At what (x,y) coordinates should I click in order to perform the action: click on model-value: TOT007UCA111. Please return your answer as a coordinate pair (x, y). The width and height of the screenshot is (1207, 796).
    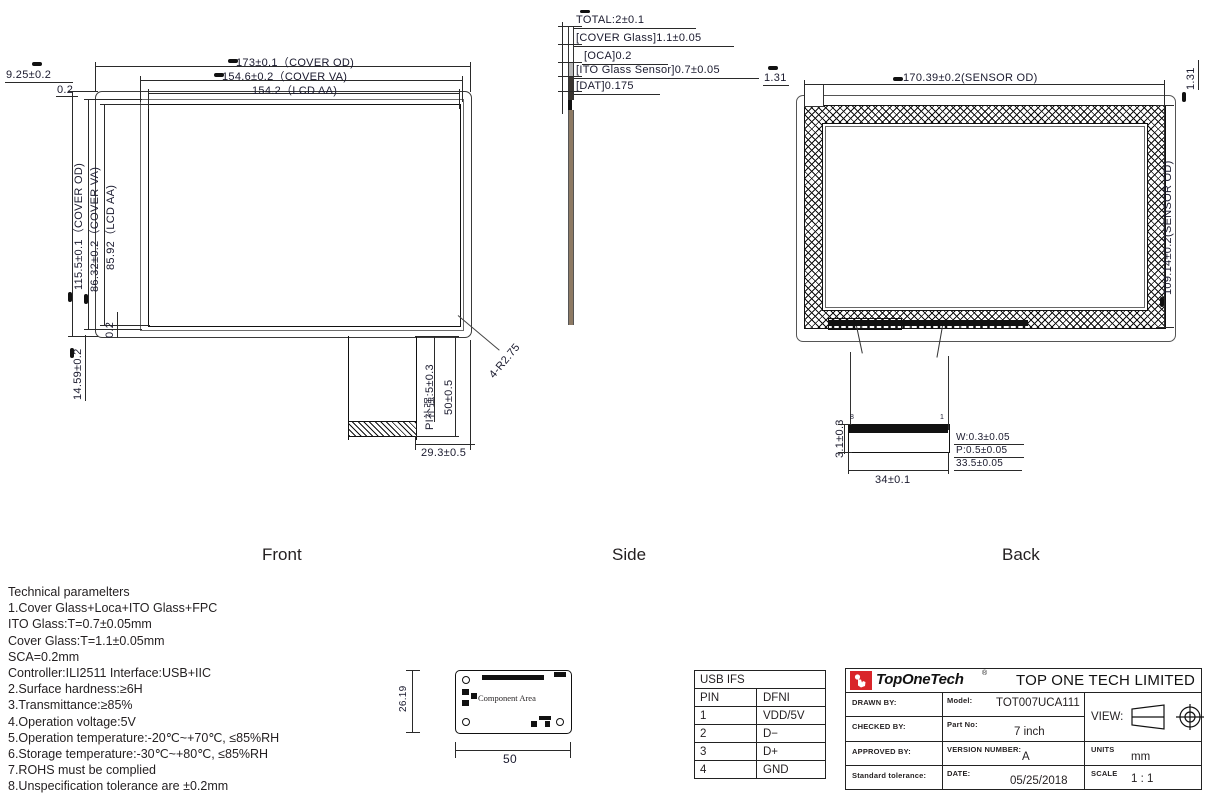
    Looking at the image, I should click on (1038, 703).